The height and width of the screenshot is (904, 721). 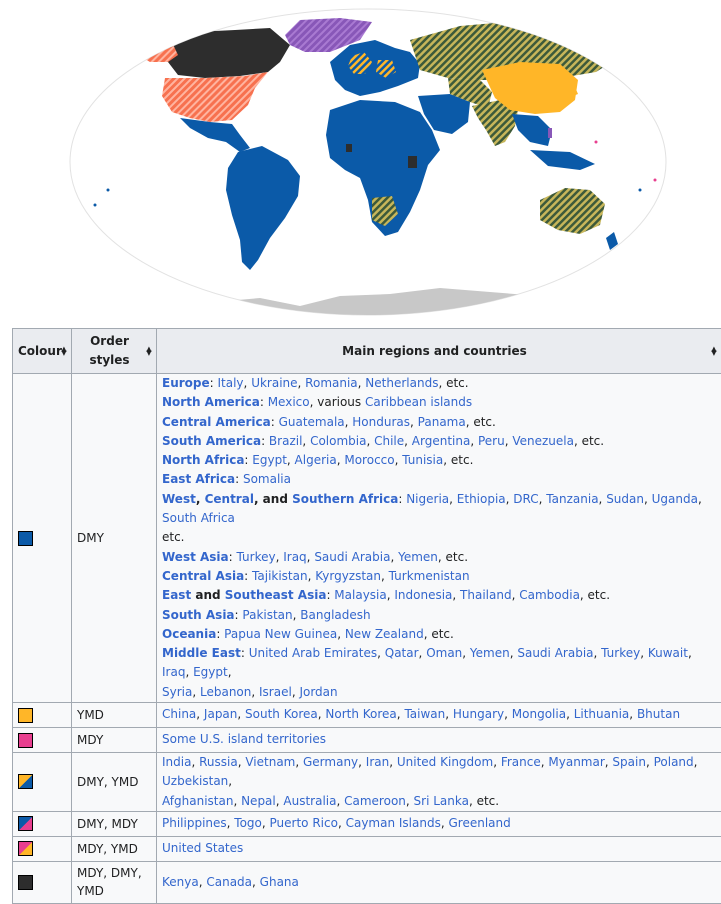 I want to click on country-link: Honduras, so click(x=381, y=422).